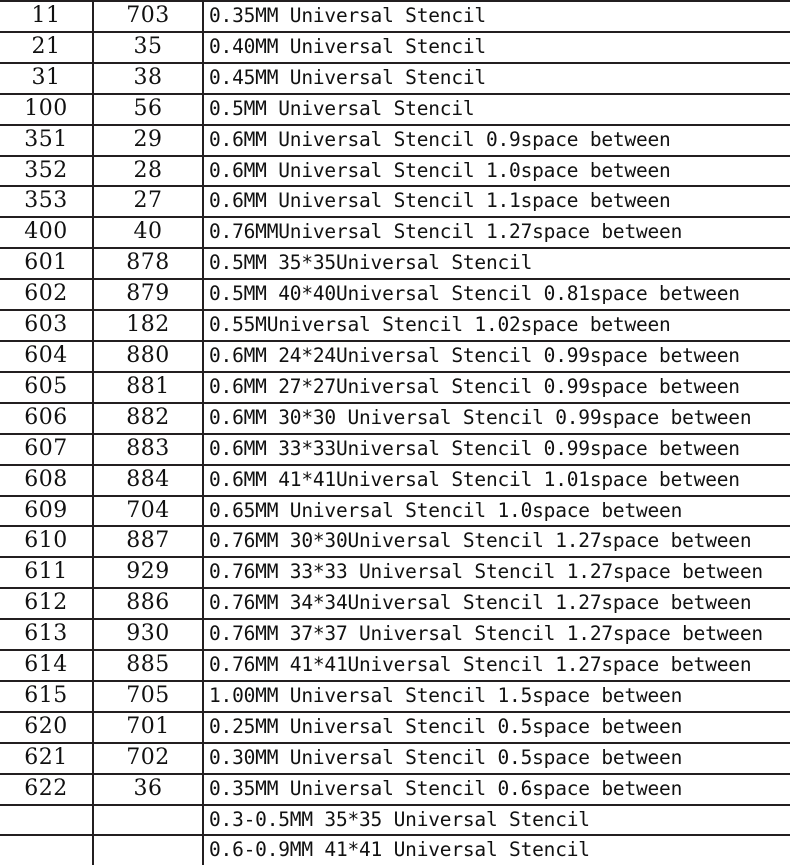 The height and width of the screenshot is (865, 800). I want to click on cell-description: 0.6-0.9MM 41*41 Universal Stencil, so click(496, 849).